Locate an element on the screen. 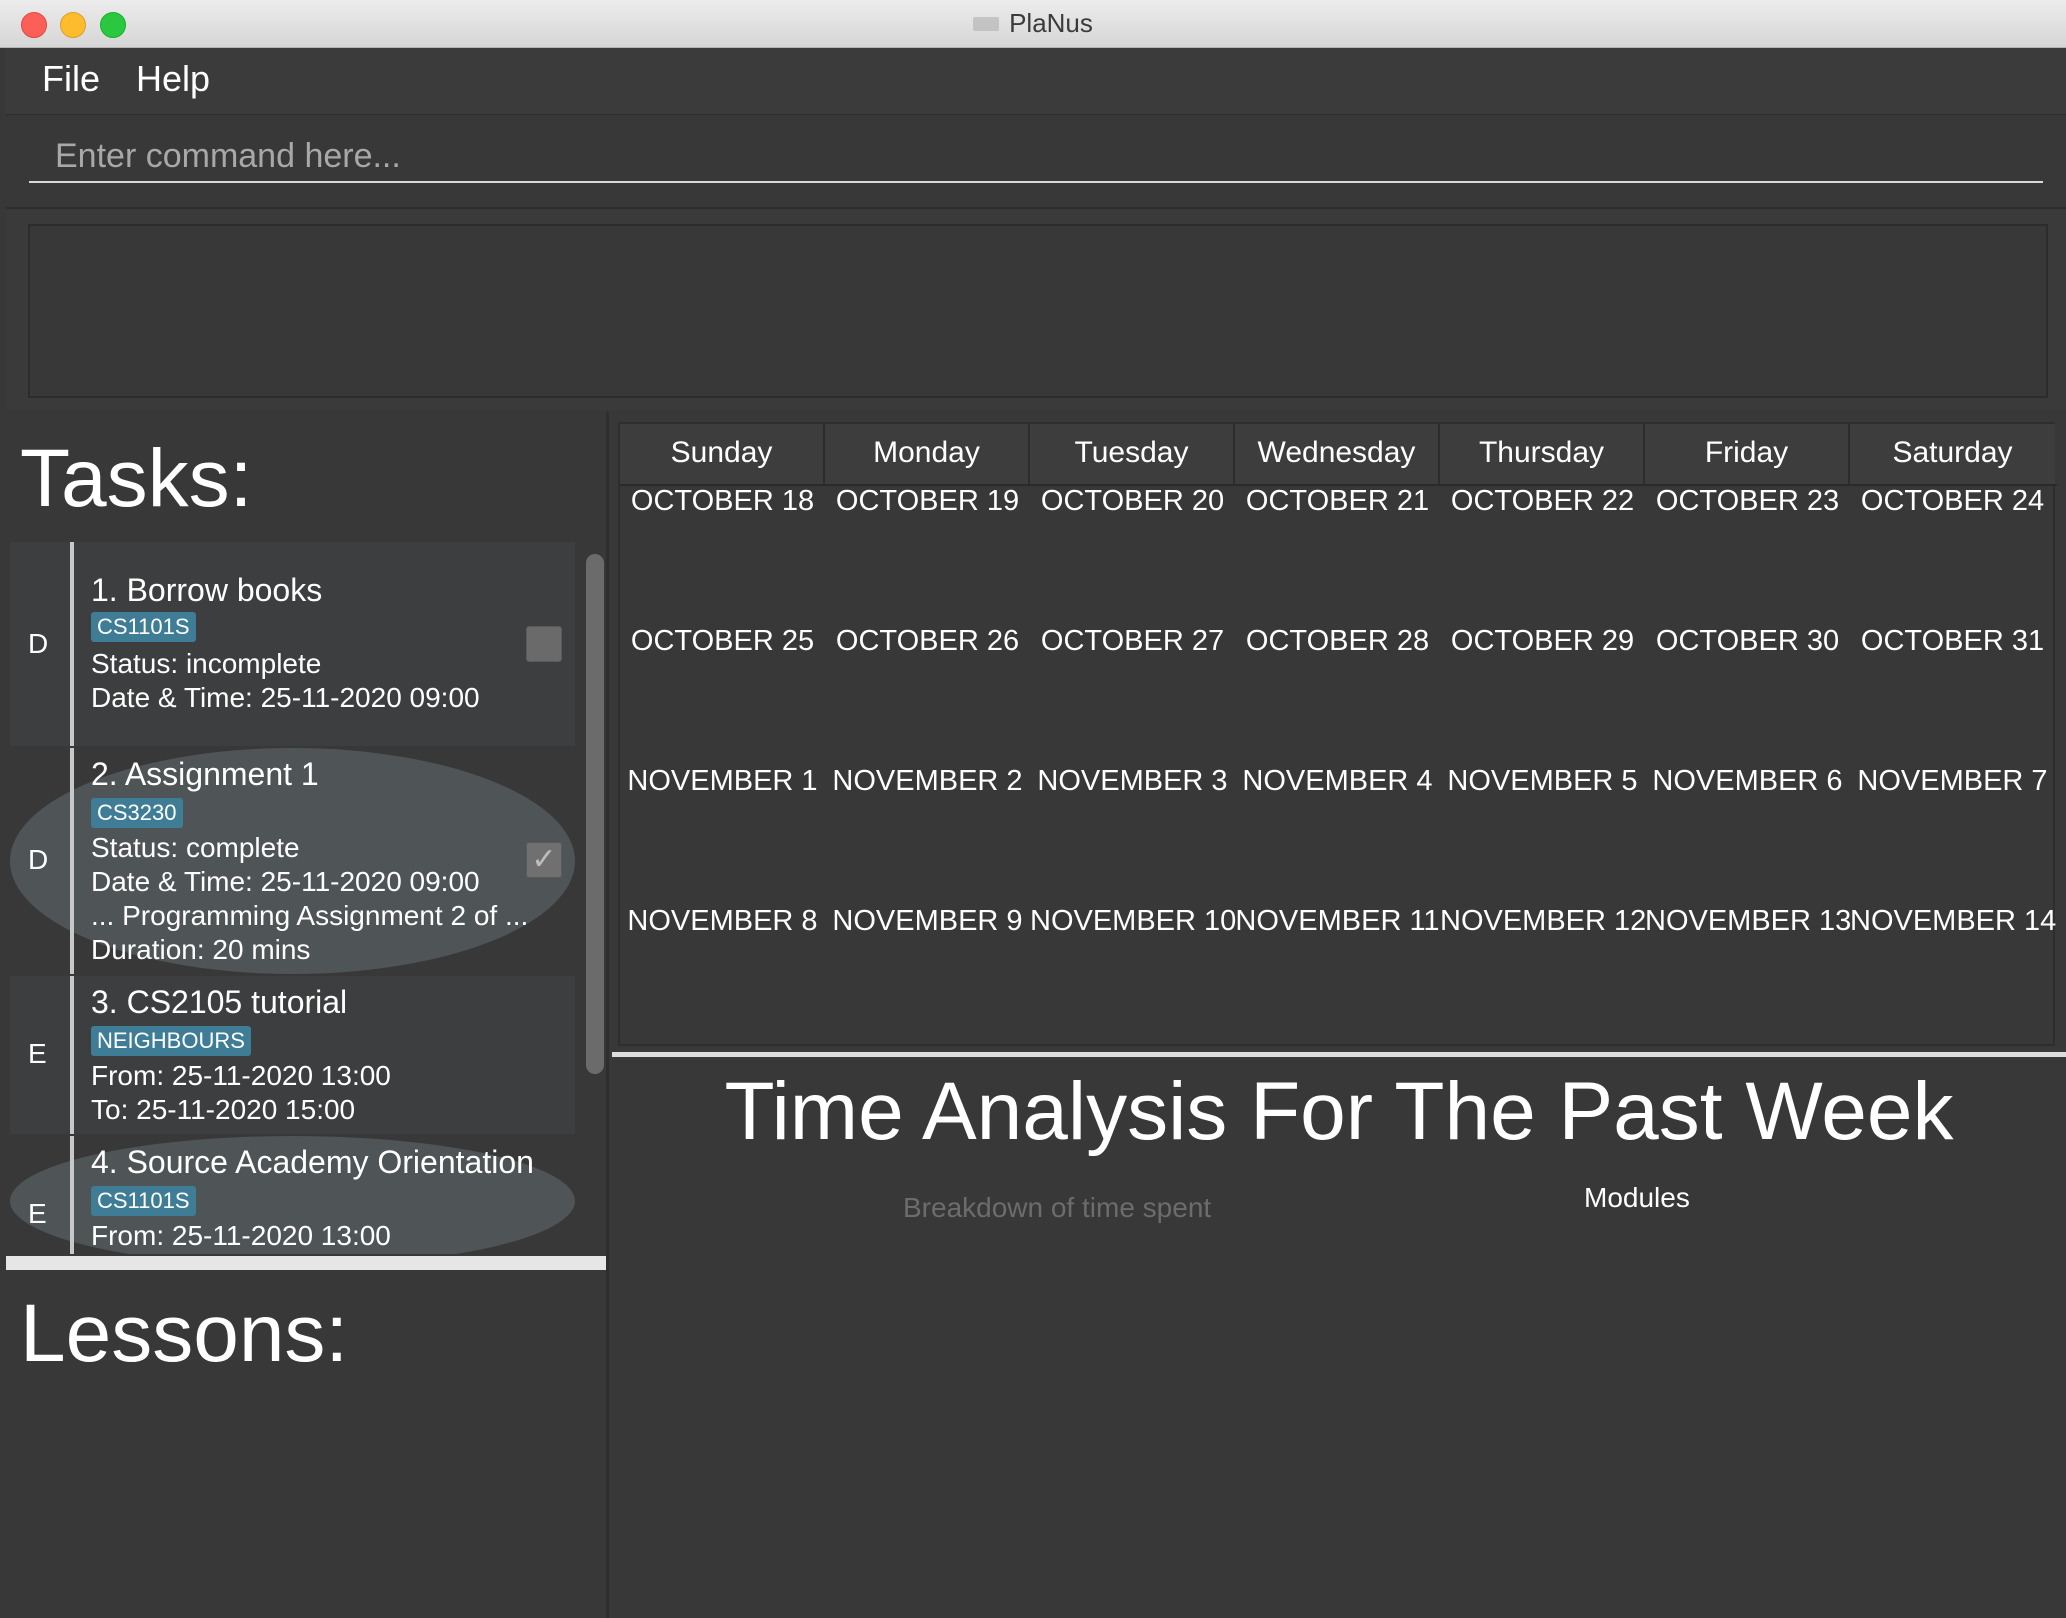 This screenshot has width=2066, height=1618. menu-bar: File Help is located at coordinates (1036, 81).